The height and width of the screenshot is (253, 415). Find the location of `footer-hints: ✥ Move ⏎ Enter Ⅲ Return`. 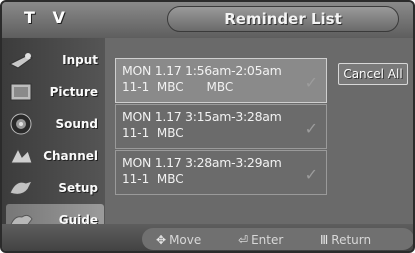

footer-hints: ✥ Move ⏎ Enter Ⅲ Return is located at coordinates (277, 239).